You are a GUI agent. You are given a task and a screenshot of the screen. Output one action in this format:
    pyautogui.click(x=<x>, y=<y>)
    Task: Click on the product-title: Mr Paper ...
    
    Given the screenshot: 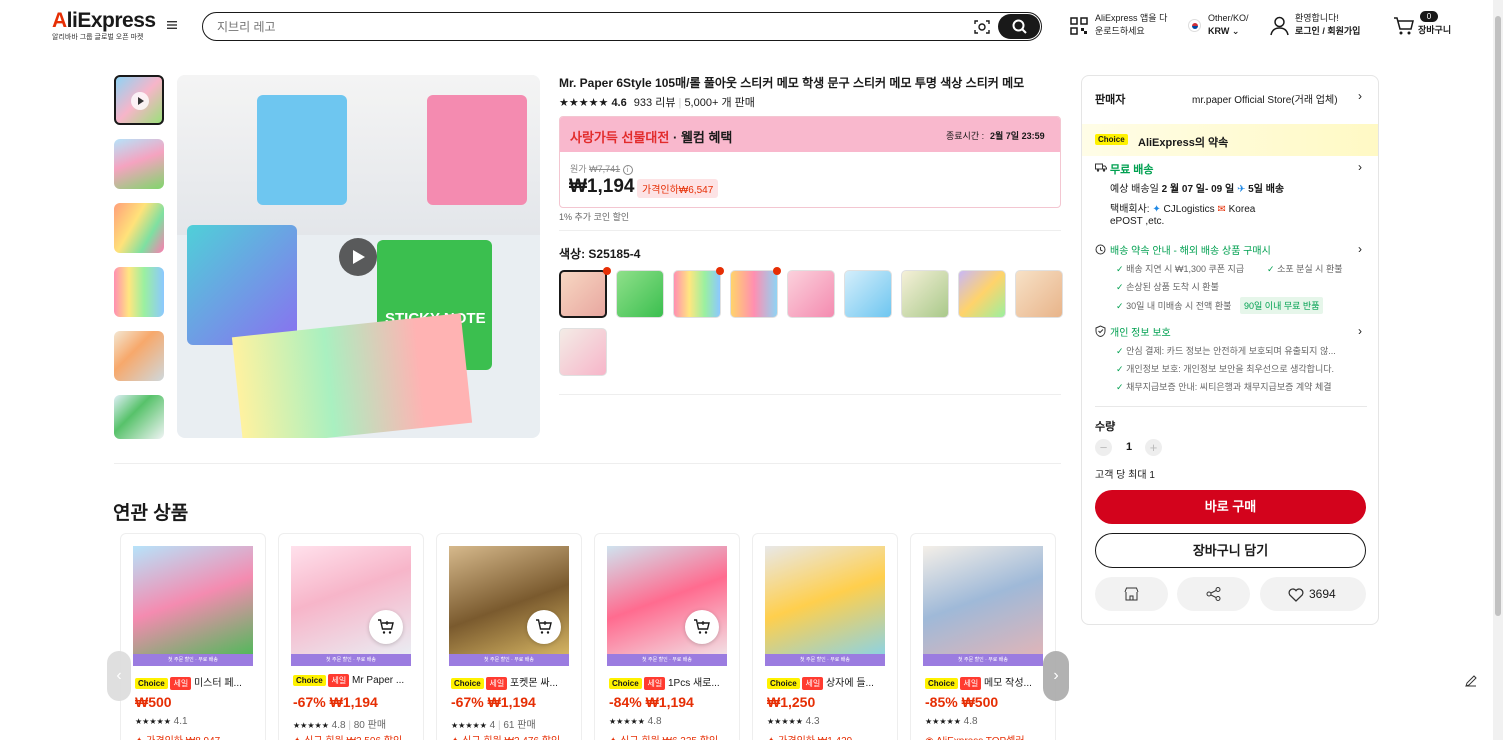 What is the action you would take?
    pyautogui.click(x=378, y=680)
    